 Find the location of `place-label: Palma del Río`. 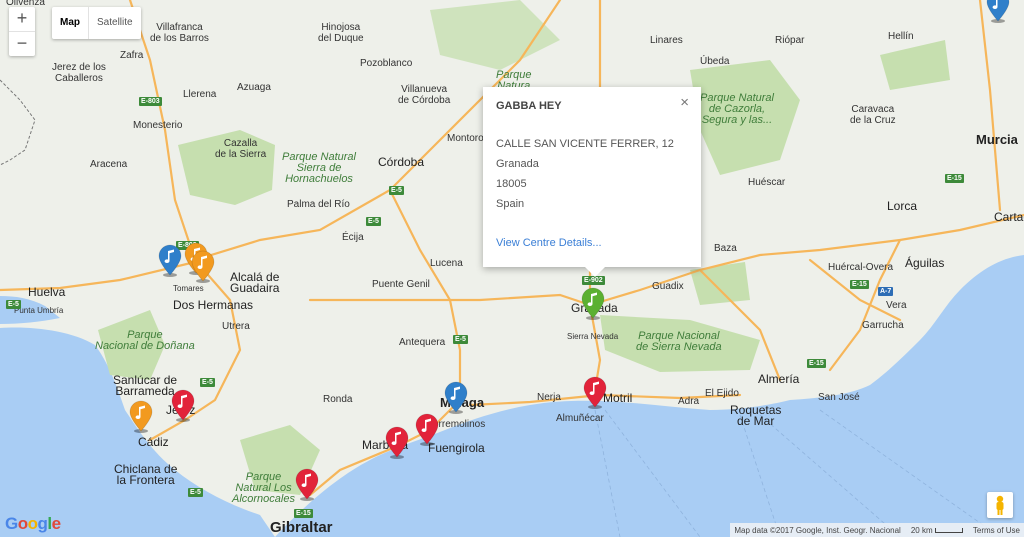

place-label: Palma del Río is located at coordinates (318, 204).